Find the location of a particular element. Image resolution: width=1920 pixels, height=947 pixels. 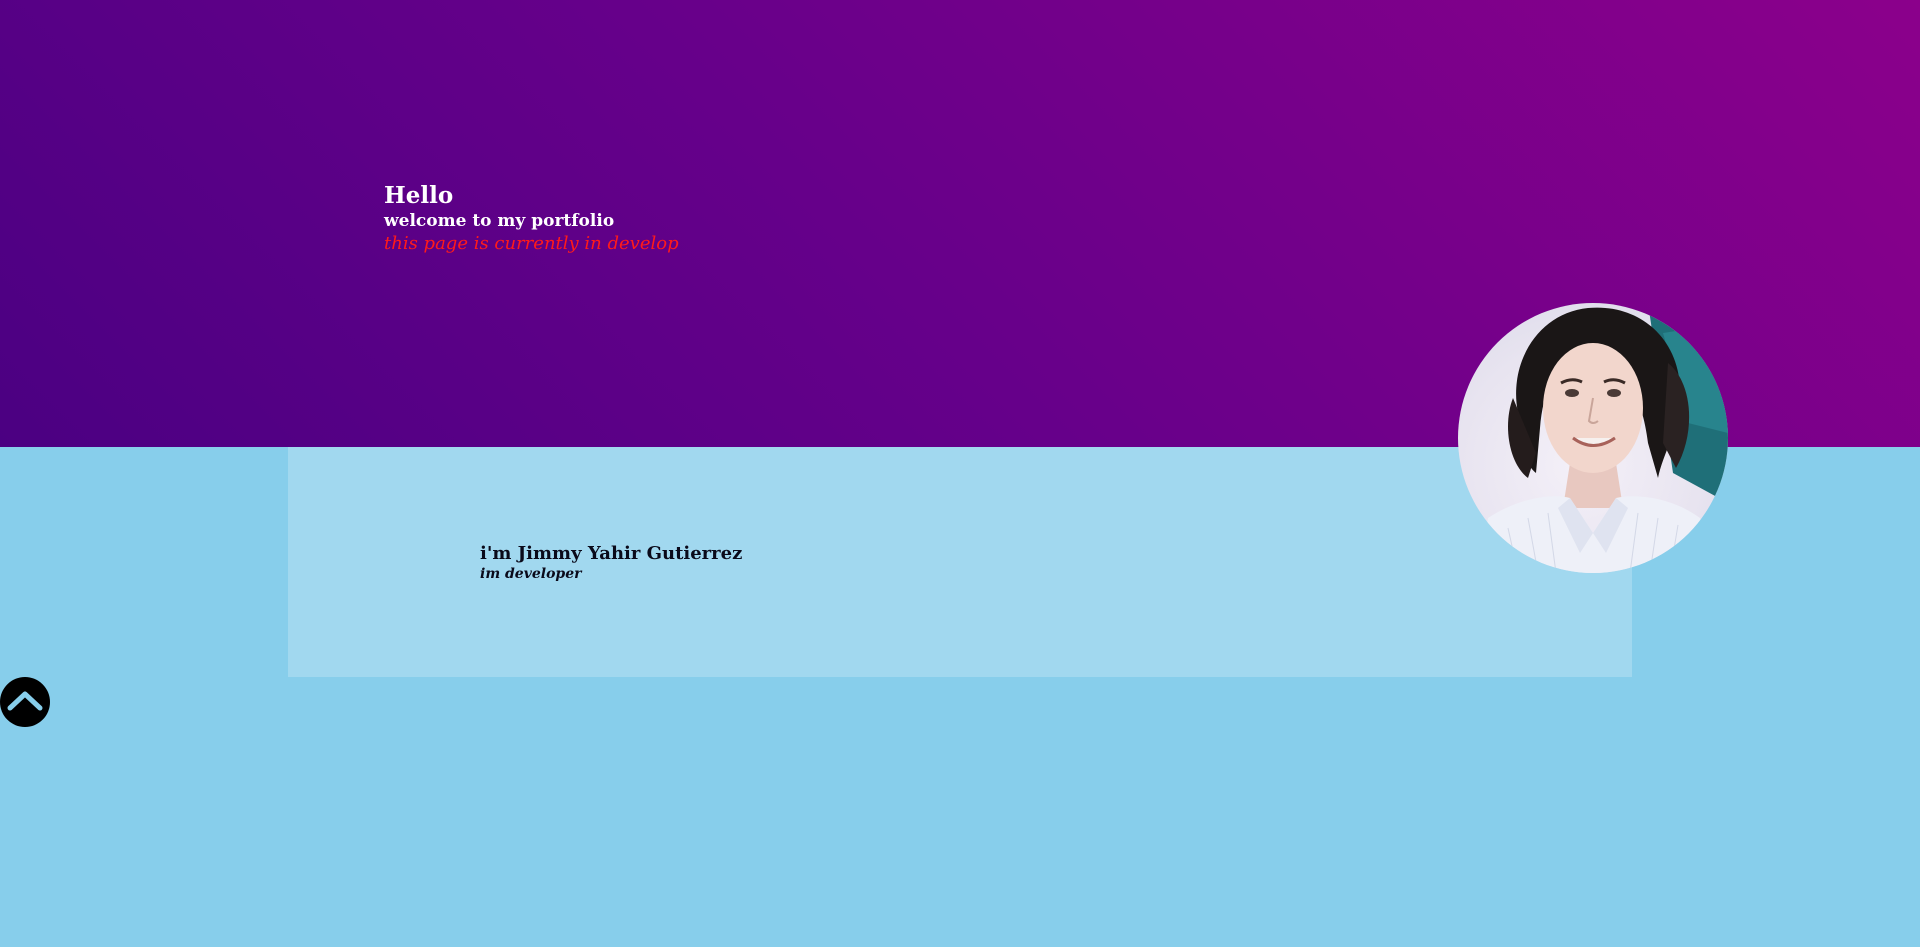

development-notice: this page is currently in develop is located at coordinates (531, 243).